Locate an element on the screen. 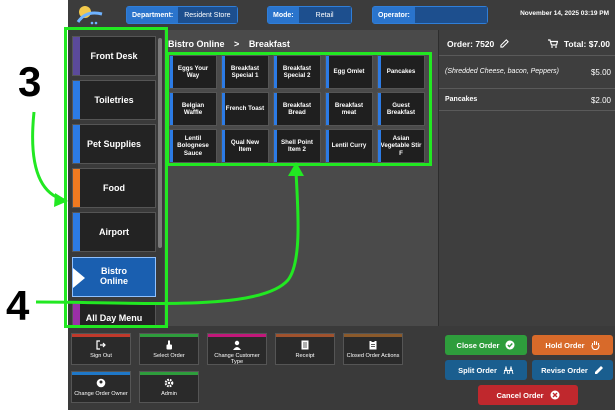 The width and height of the screenshot is (615, 410). arrow-3-path is located at coordinates (48, 156).